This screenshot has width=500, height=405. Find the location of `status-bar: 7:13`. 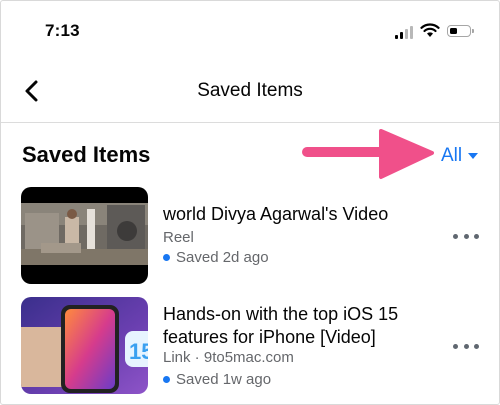

status-bar: 7:13 is located at coordinates (250, 31).